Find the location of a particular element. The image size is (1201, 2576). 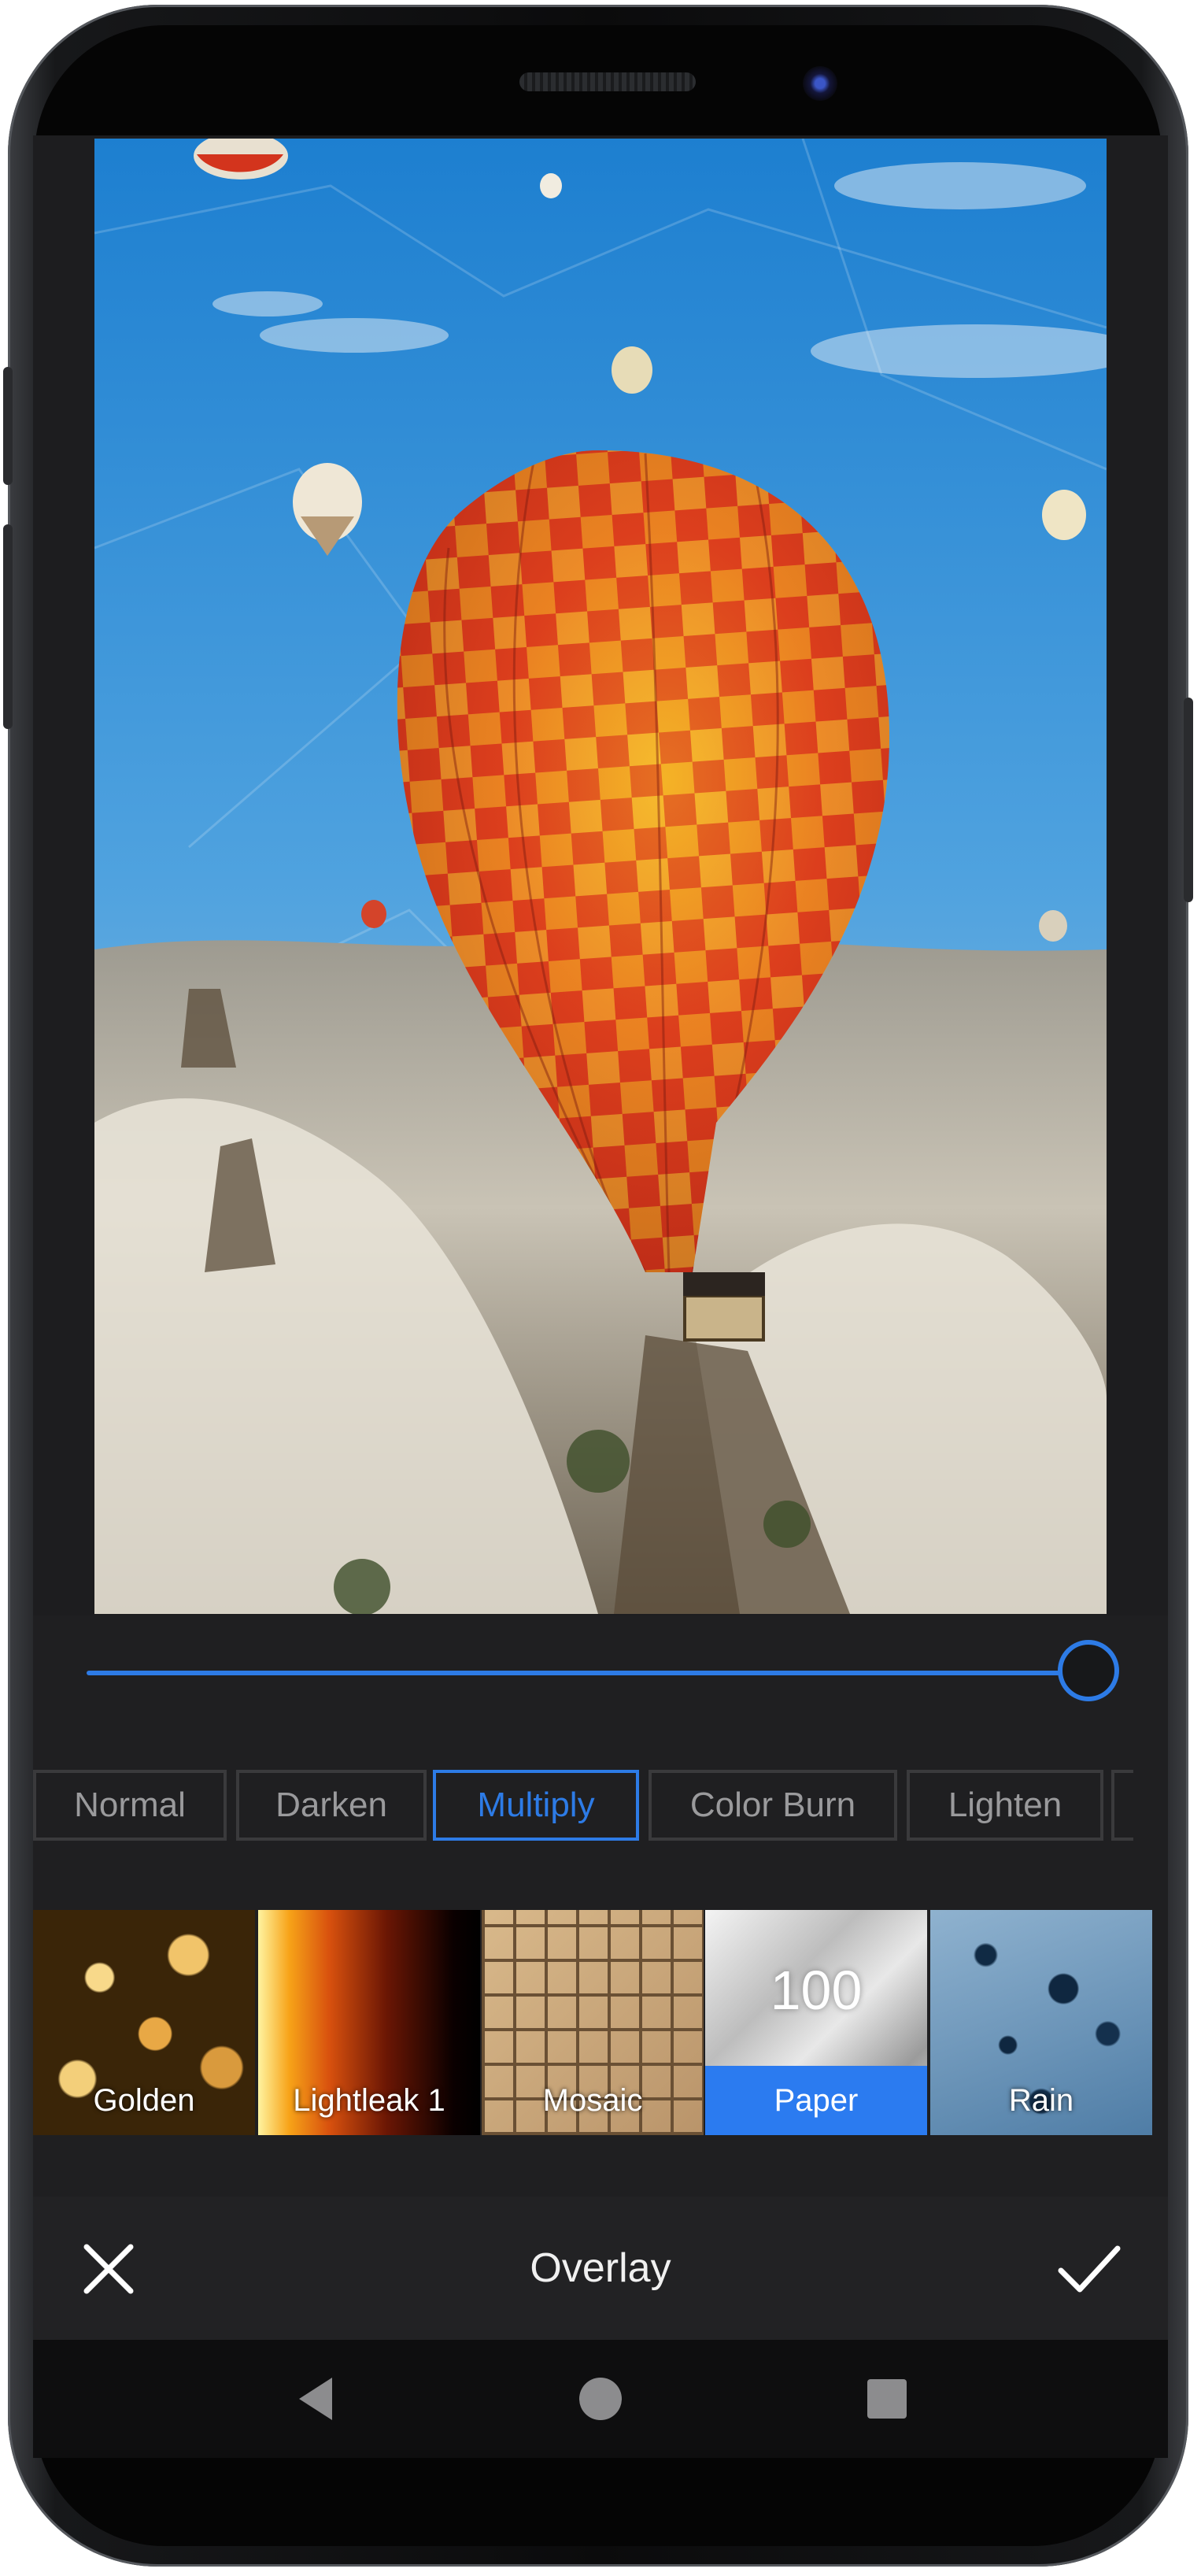

overlay-label: Paper is located at coordinates (816, 2100).